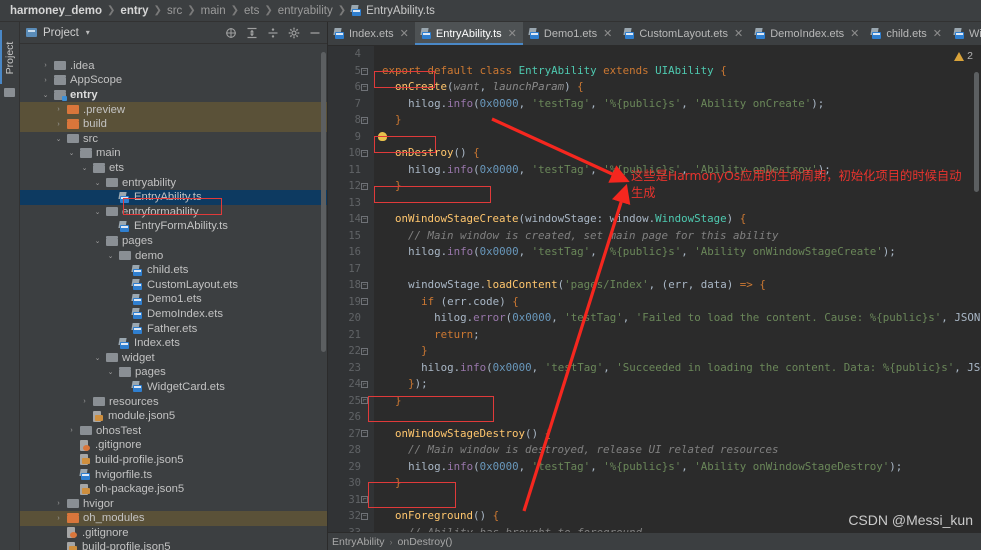  I want to click on editor-breadcrumb-class: EntryAbility, so click(358, 542).